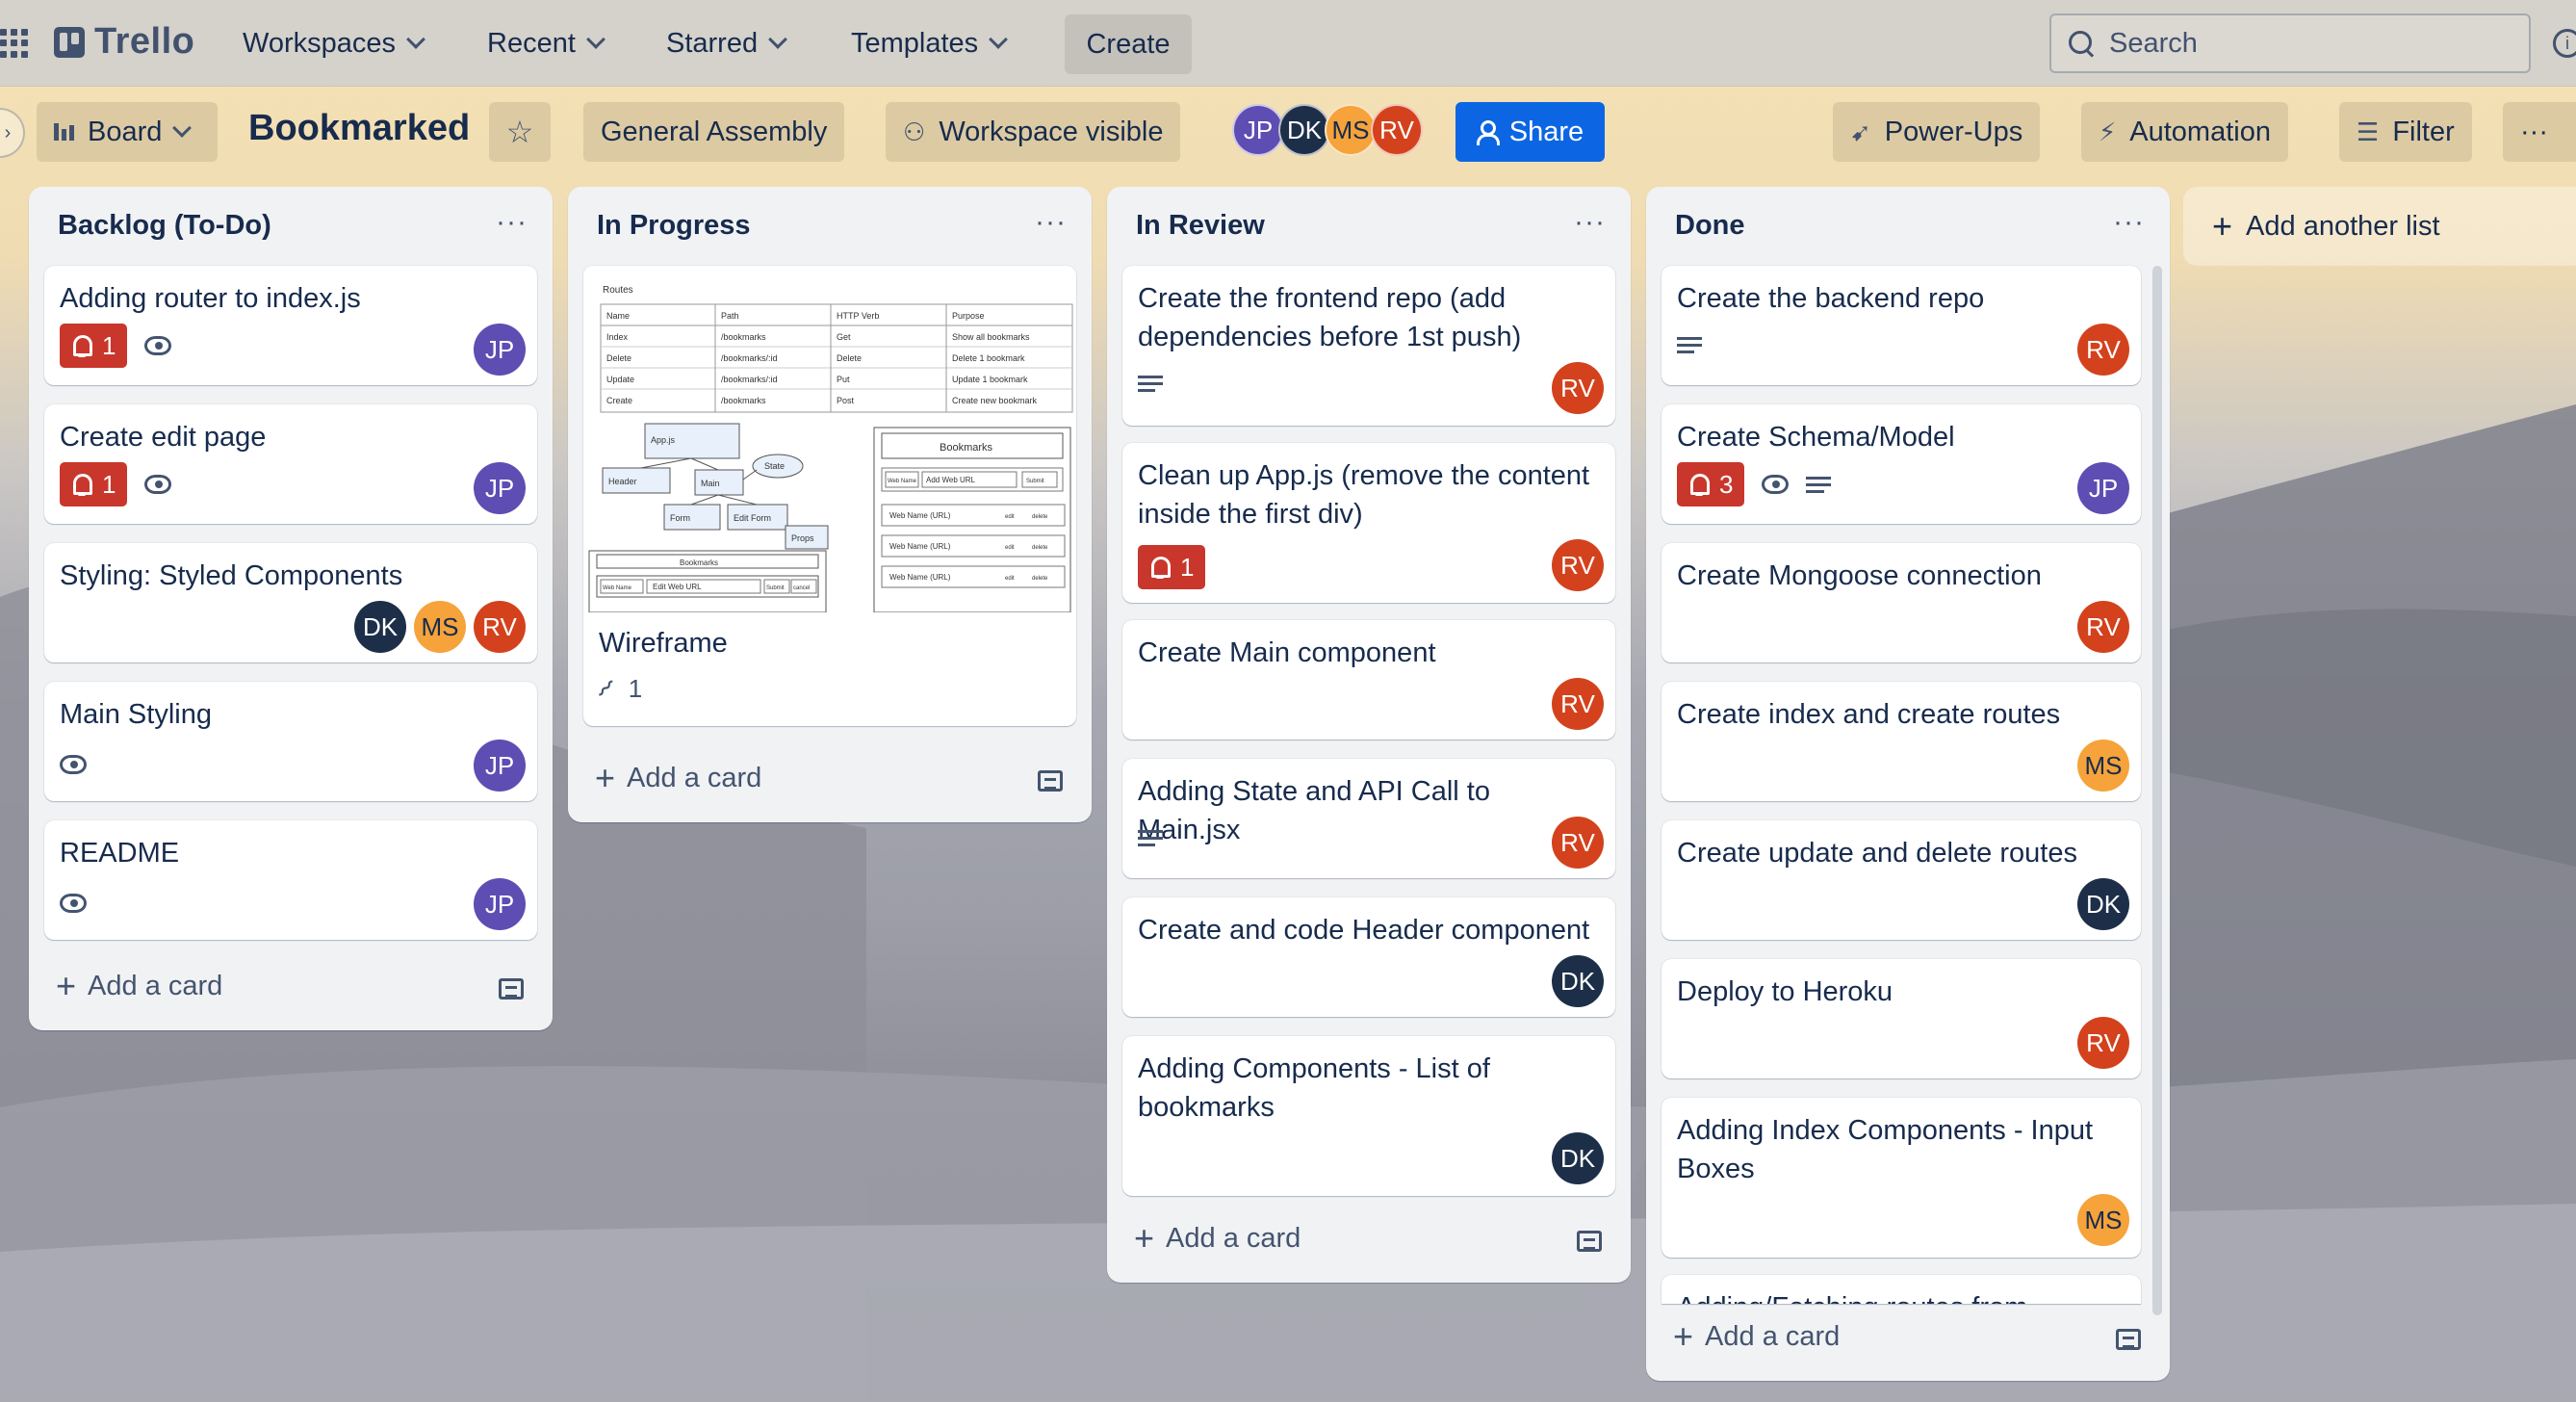 This screenshot has height=1402, width=2576. I want to click on list-scrollbar, so click(2157, 791).